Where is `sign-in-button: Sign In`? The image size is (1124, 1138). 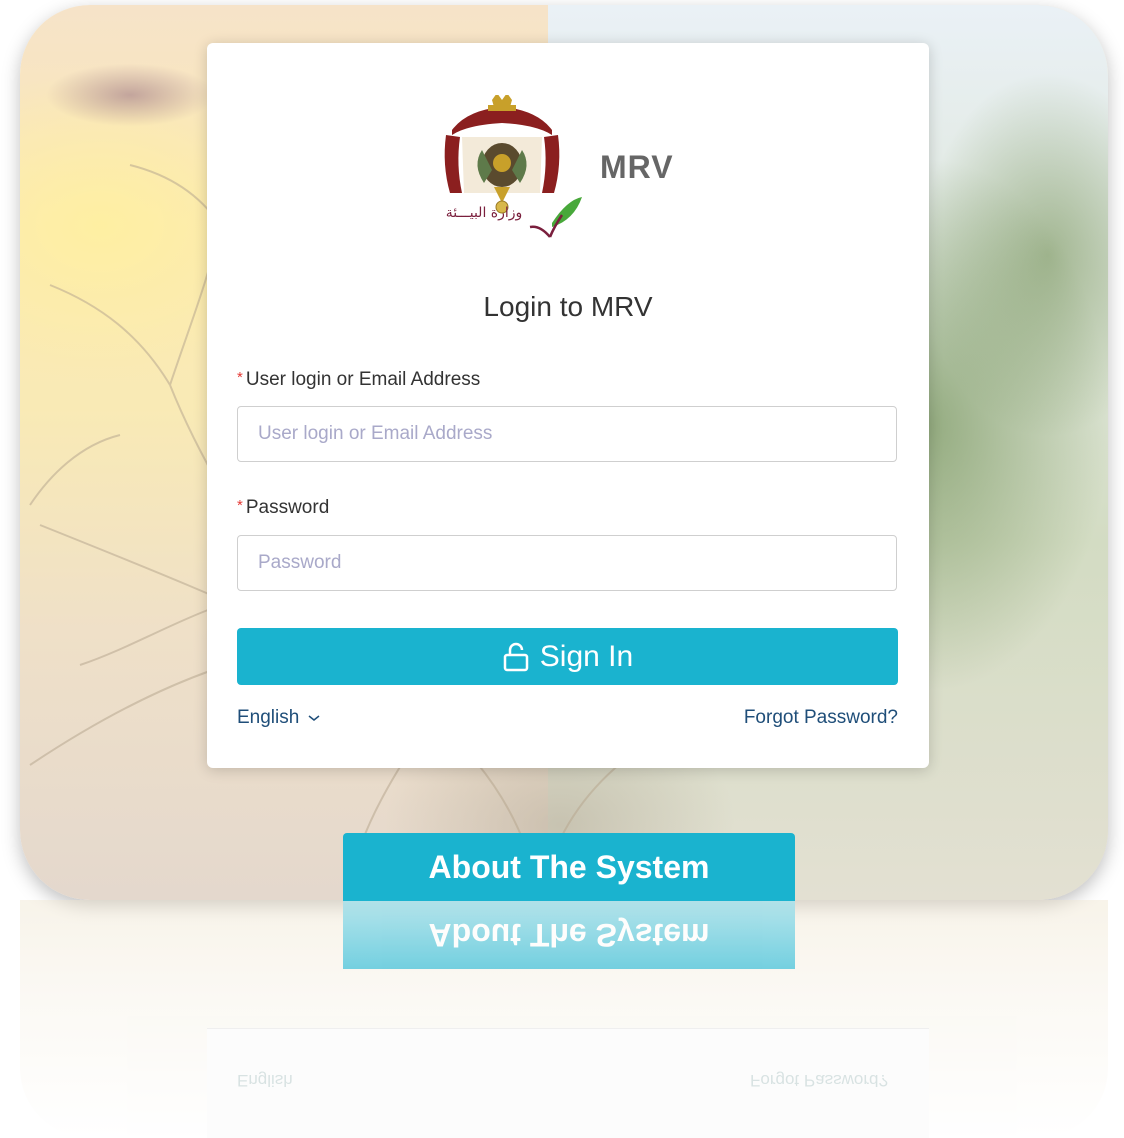
sign-in-button: Sign In is located at coordinates (567, 656).